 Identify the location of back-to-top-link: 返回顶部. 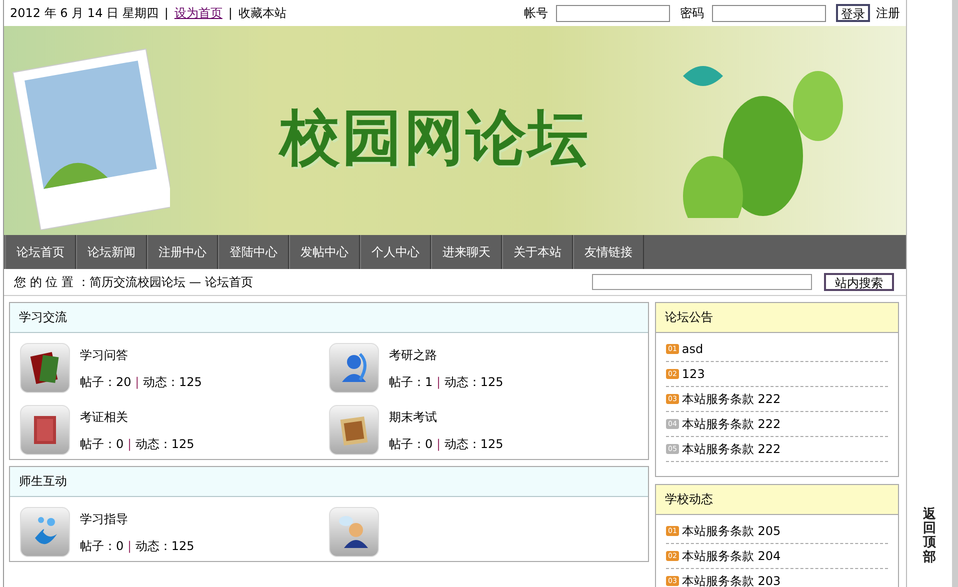
(929, 536).